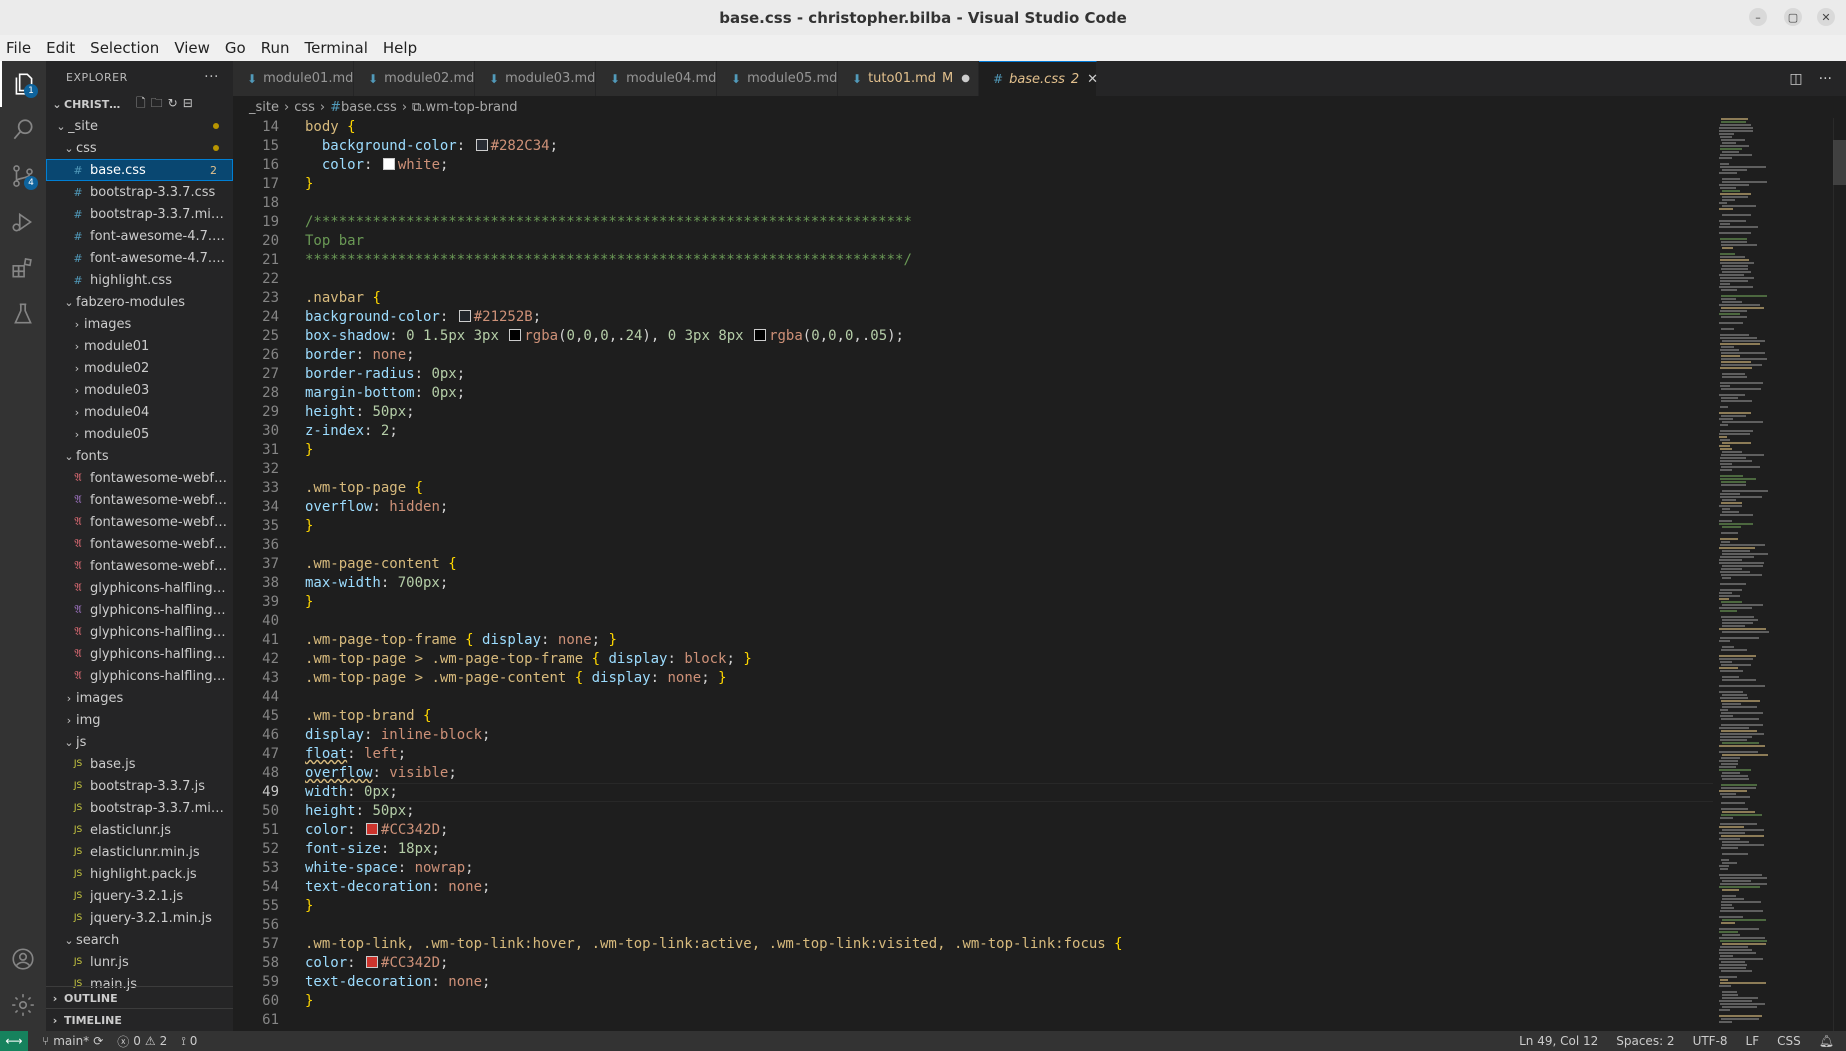  What do you see at coordinates (973, 298) in the screenshot?
I see `code-line: 23 .navbar {` at bounding box center [973, 298].